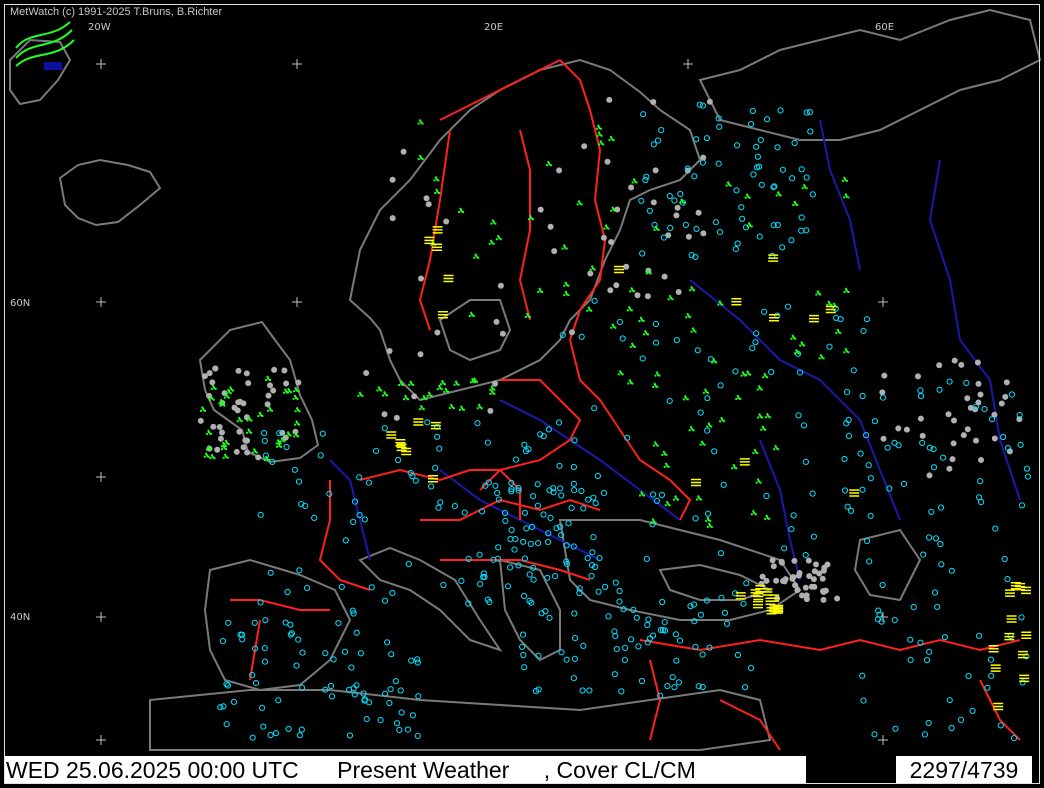  I want to click on status-product: Present Weather, so click(423, 770).